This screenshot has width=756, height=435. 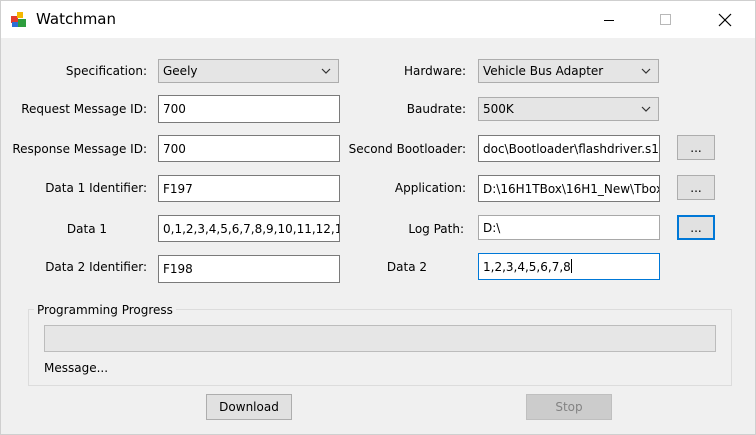 I want to click on close-icon, so click(x=725, y=19).